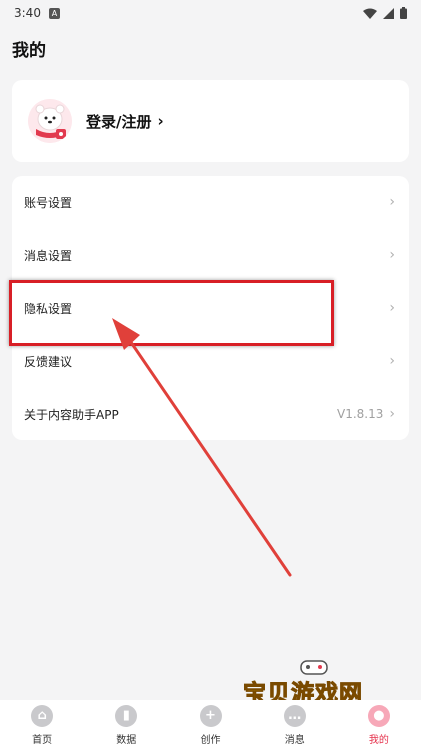 The height and width of the screenshot is (750, 421). I want to click on tab-data: ▮ 数据, so click(126, 725).